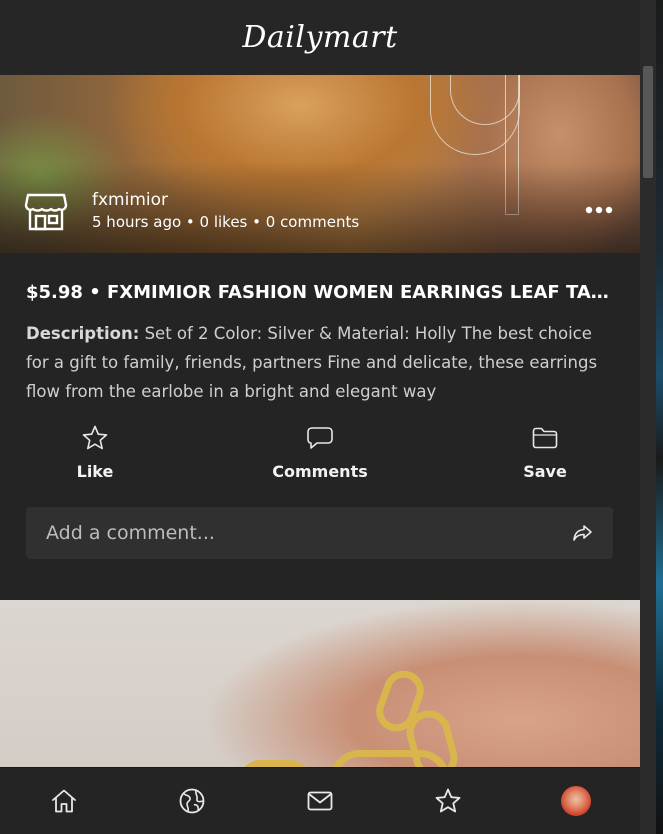  What do you see at coordinates (512, 145) in the screenshot?
I see `necklace-chain` at bounding box center [512, 145].